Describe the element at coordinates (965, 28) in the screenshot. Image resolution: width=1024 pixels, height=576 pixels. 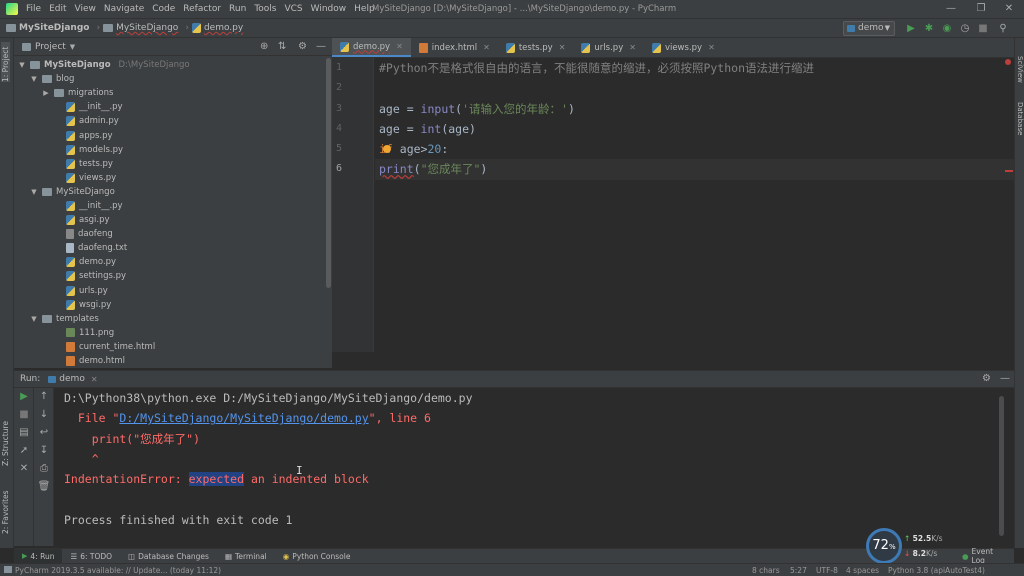
I see `profile-icon: ◷` at that location.